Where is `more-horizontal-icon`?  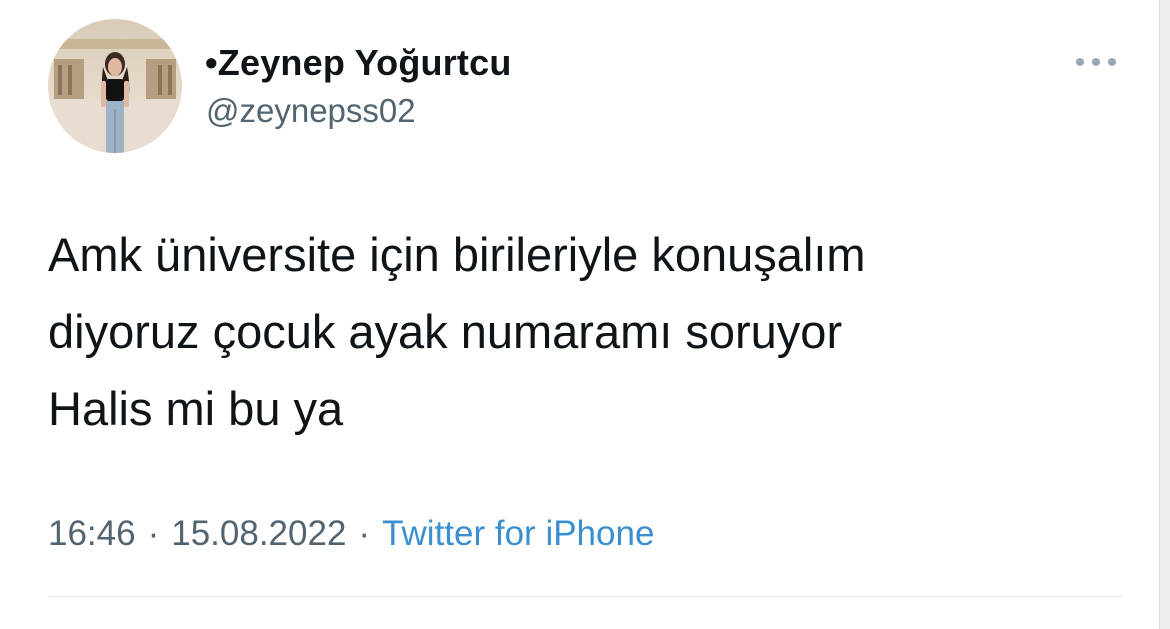
more-horizontal-icon is located at coordinates (1096, 62).